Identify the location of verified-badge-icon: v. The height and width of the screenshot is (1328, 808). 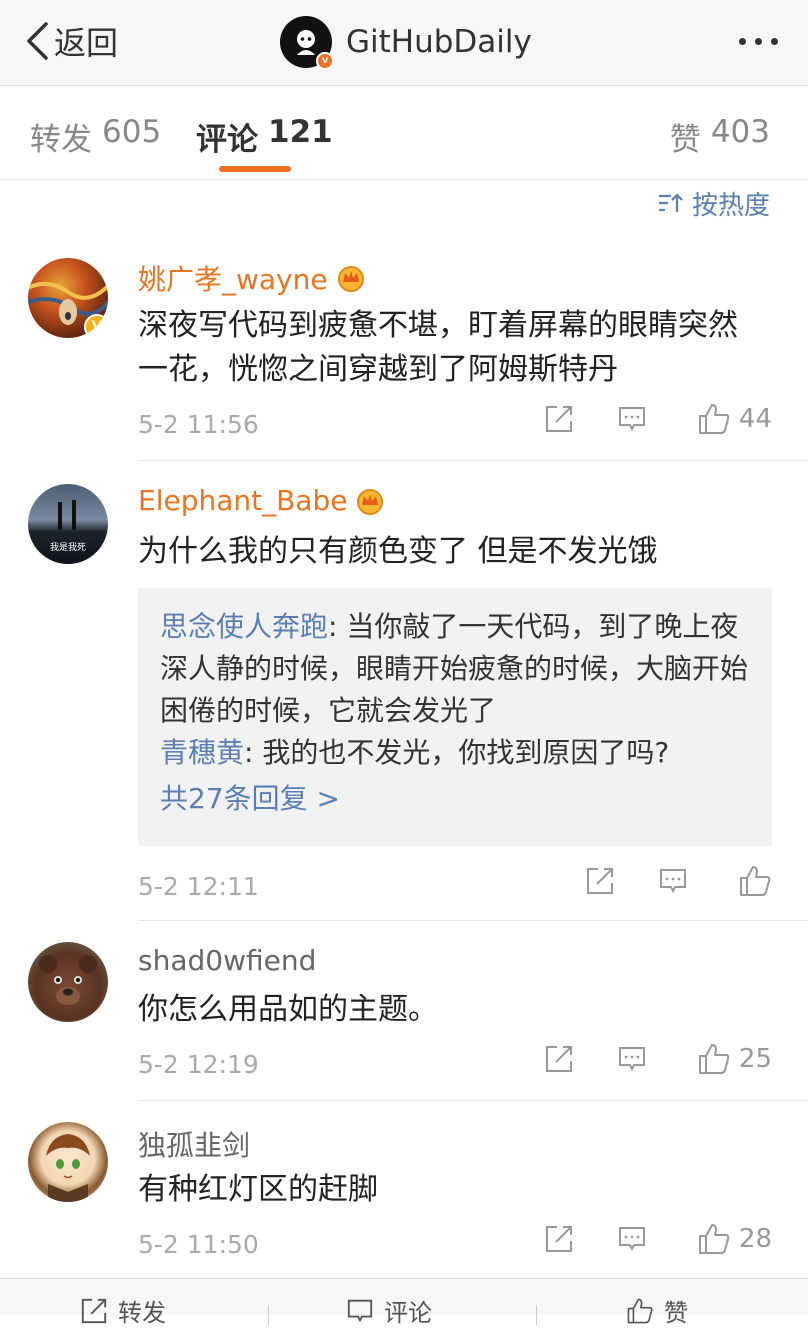
(325, 61).